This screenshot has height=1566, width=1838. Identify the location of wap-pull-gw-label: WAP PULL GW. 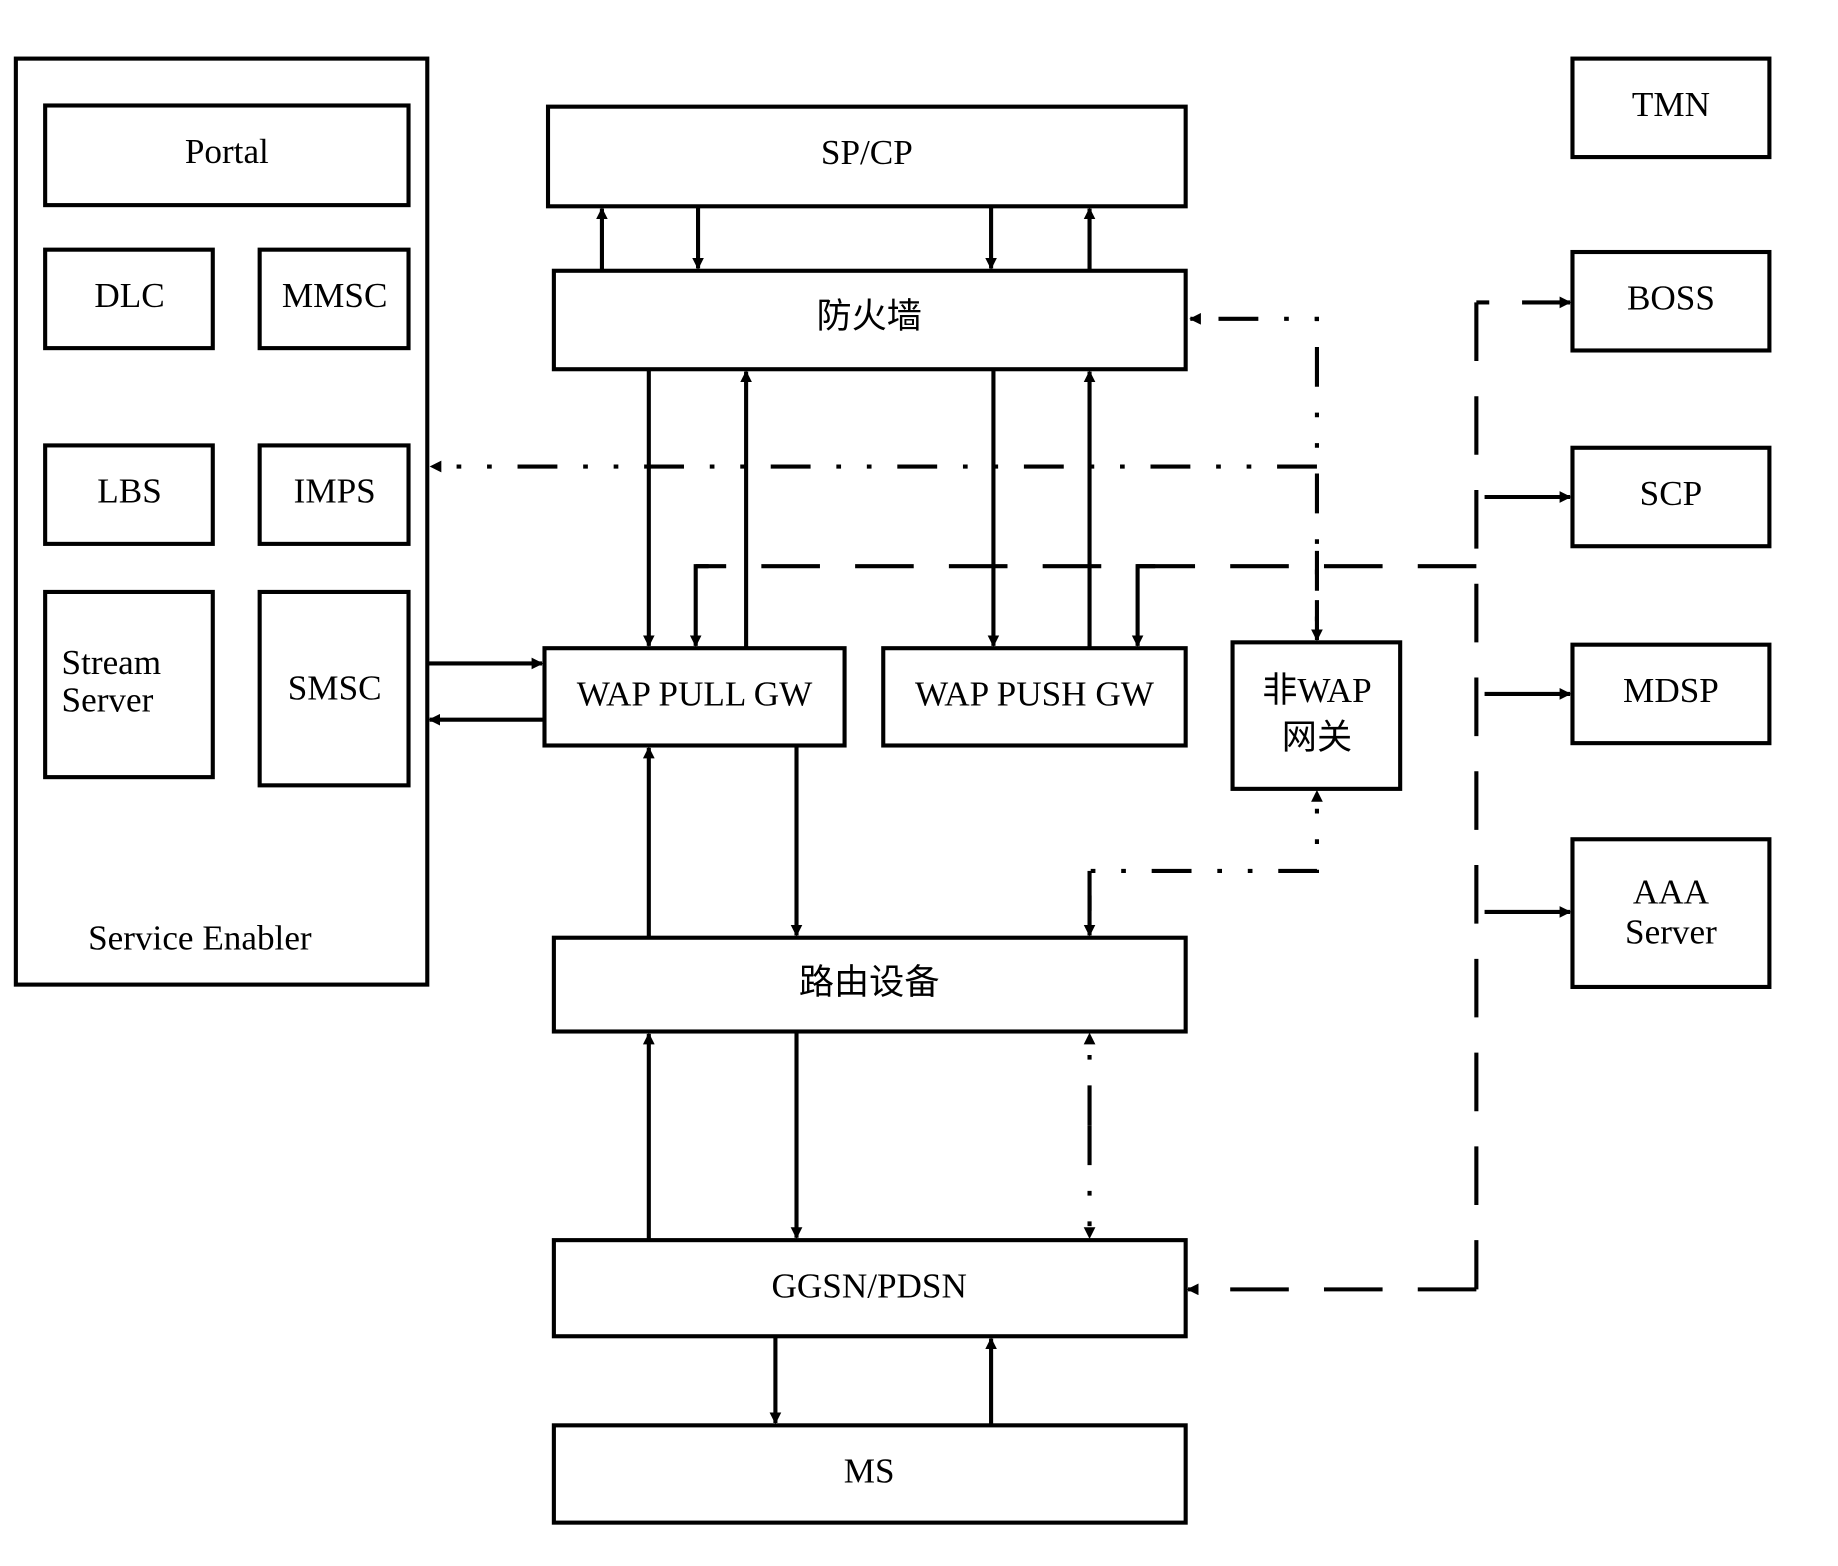
(695, 693).